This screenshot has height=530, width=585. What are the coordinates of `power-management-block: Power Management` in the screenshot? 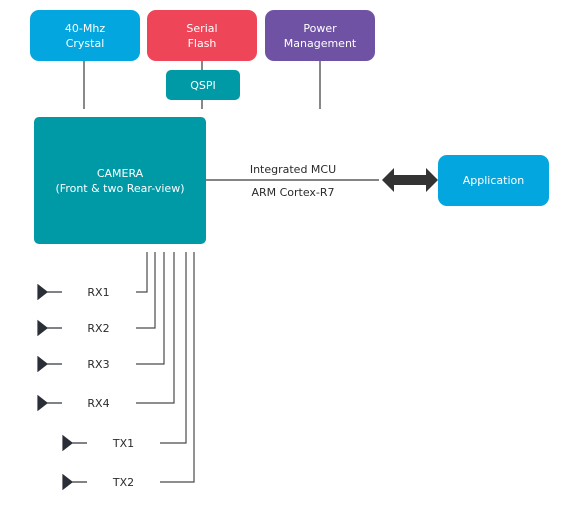 It's located at (320, 35).